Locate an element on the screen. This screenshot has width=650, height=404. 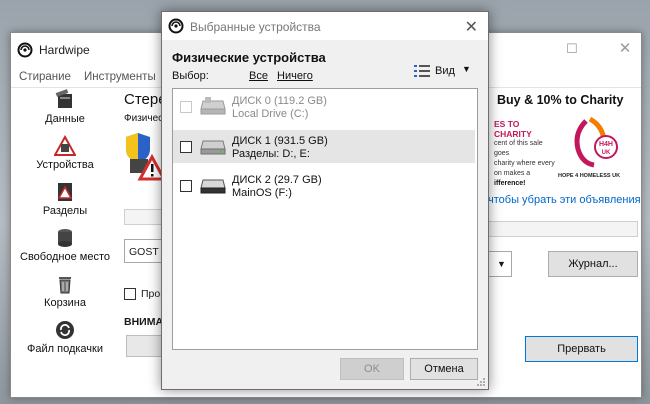
free-space-icon is located at coordinates (65, 238).